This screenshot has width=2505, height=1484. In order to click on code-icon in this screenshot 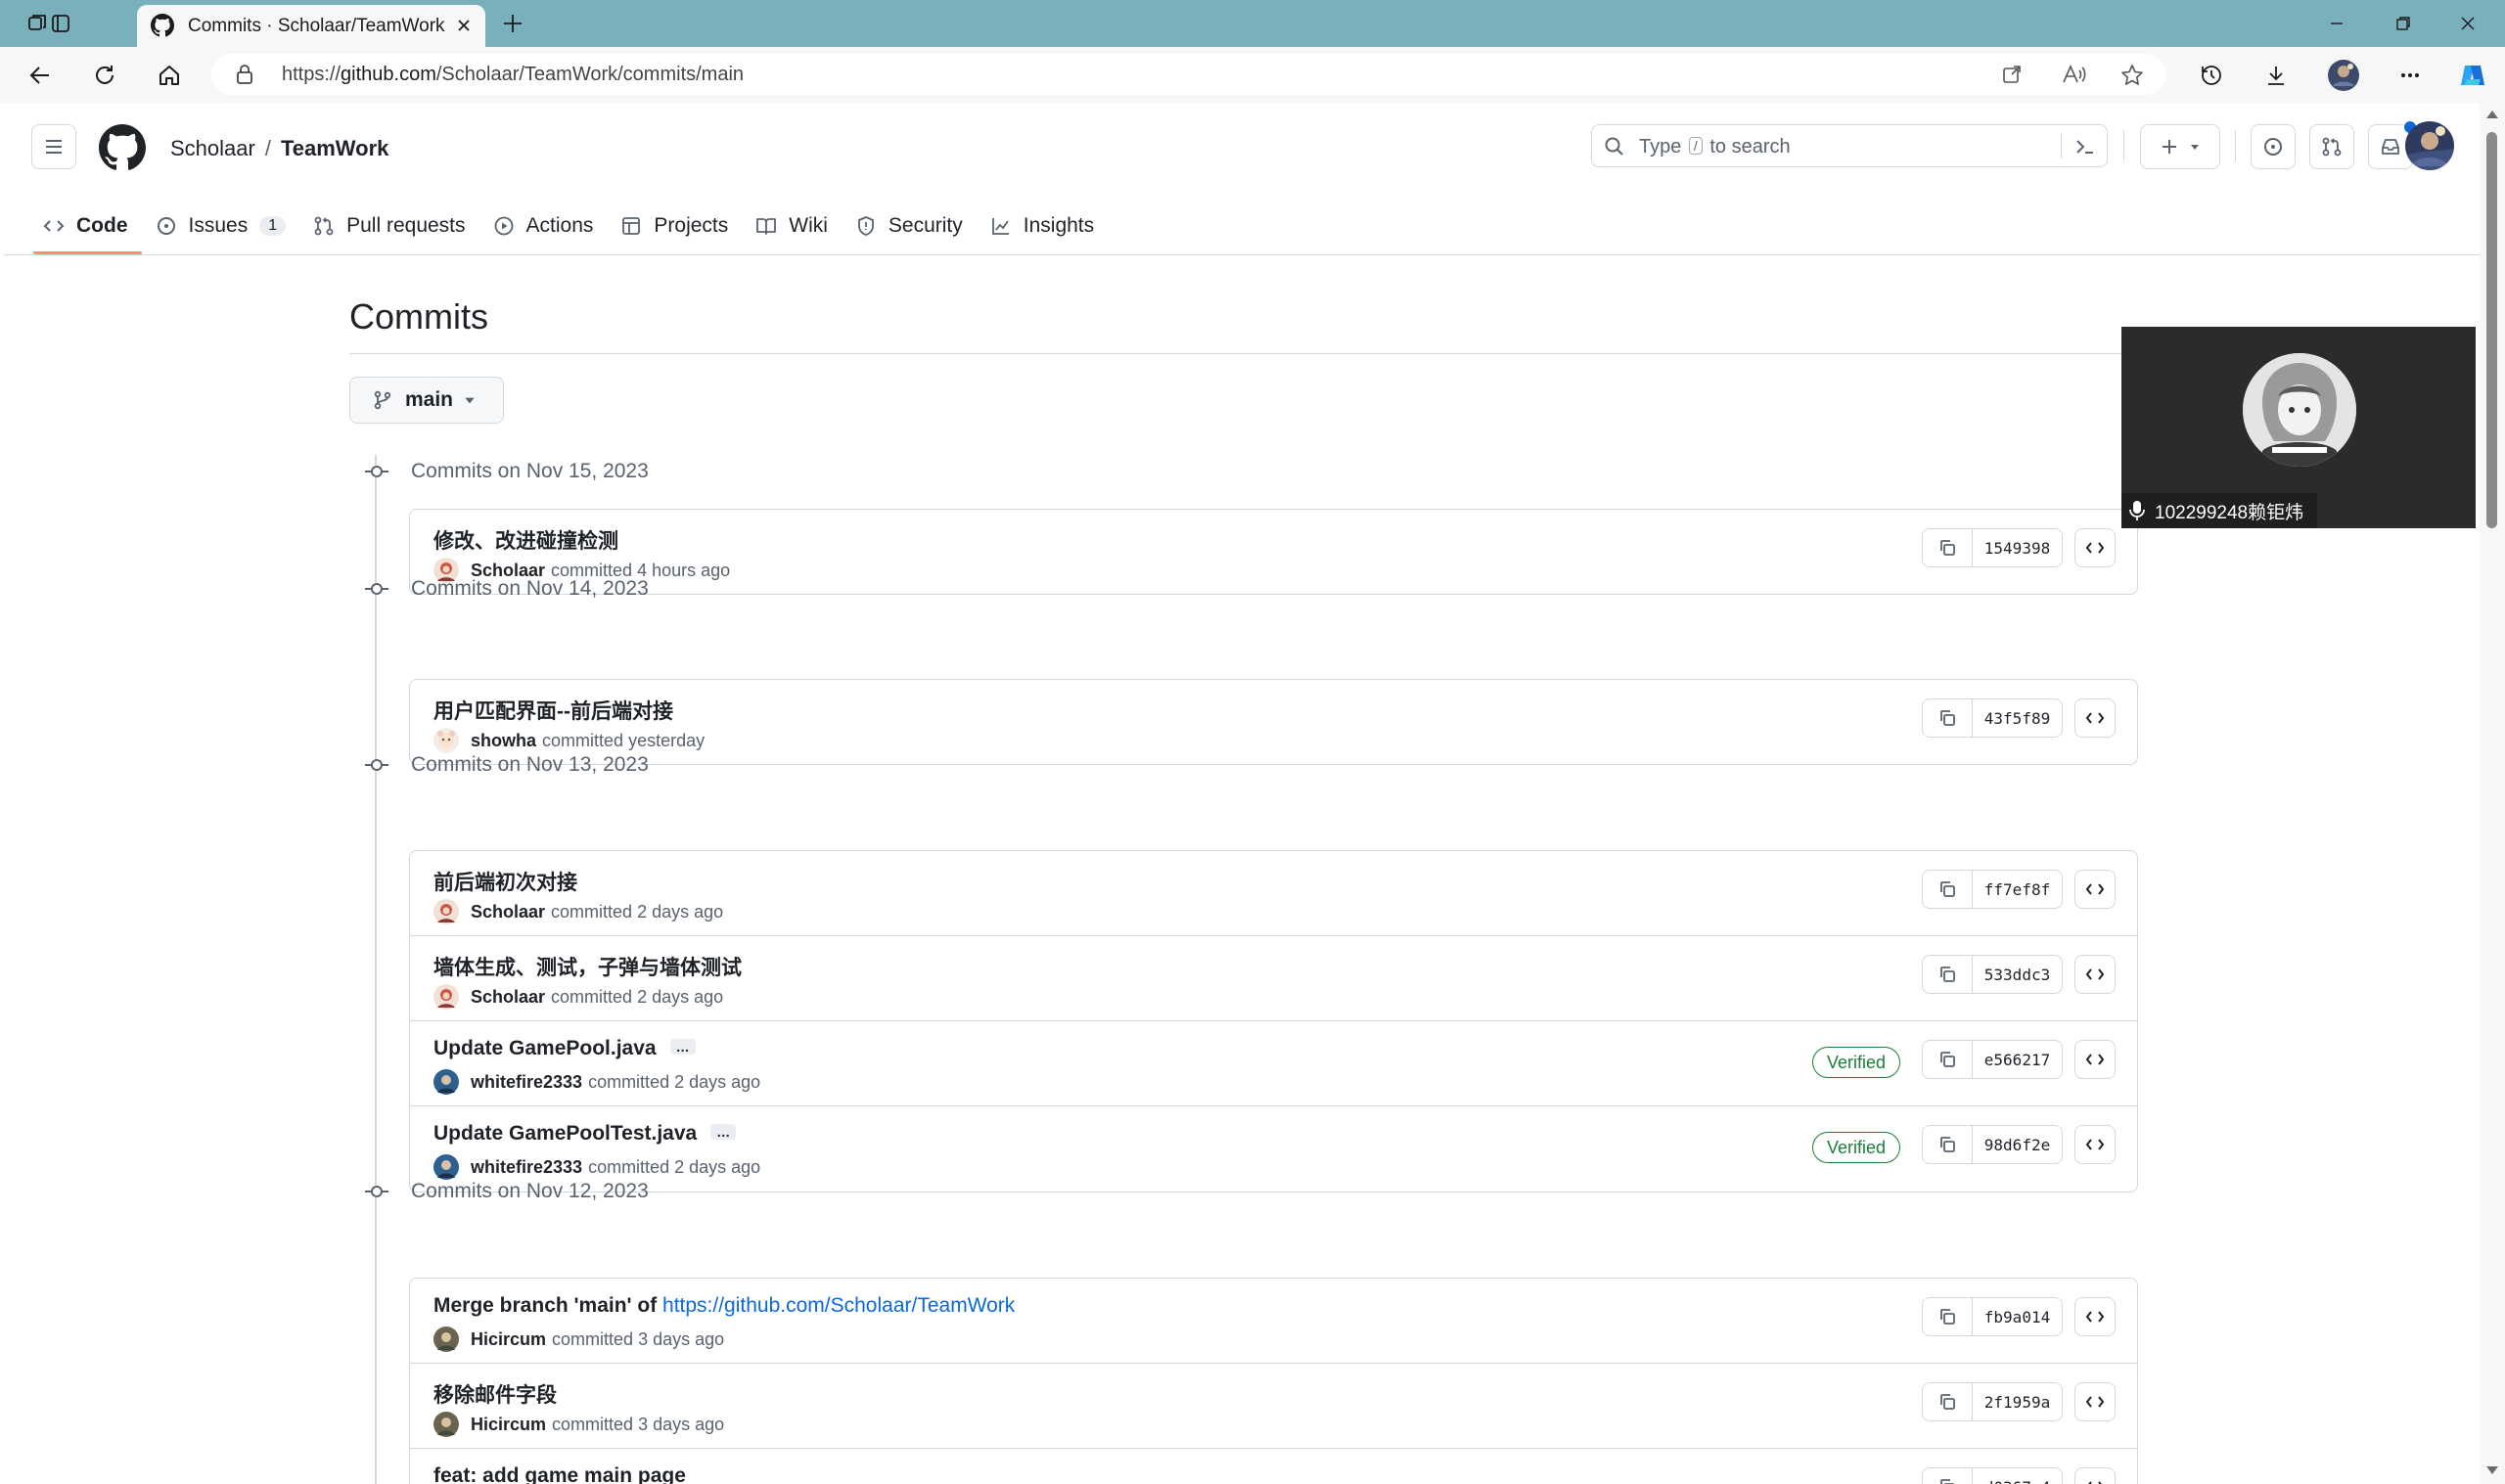, I will do `click(2095, 1059)`.